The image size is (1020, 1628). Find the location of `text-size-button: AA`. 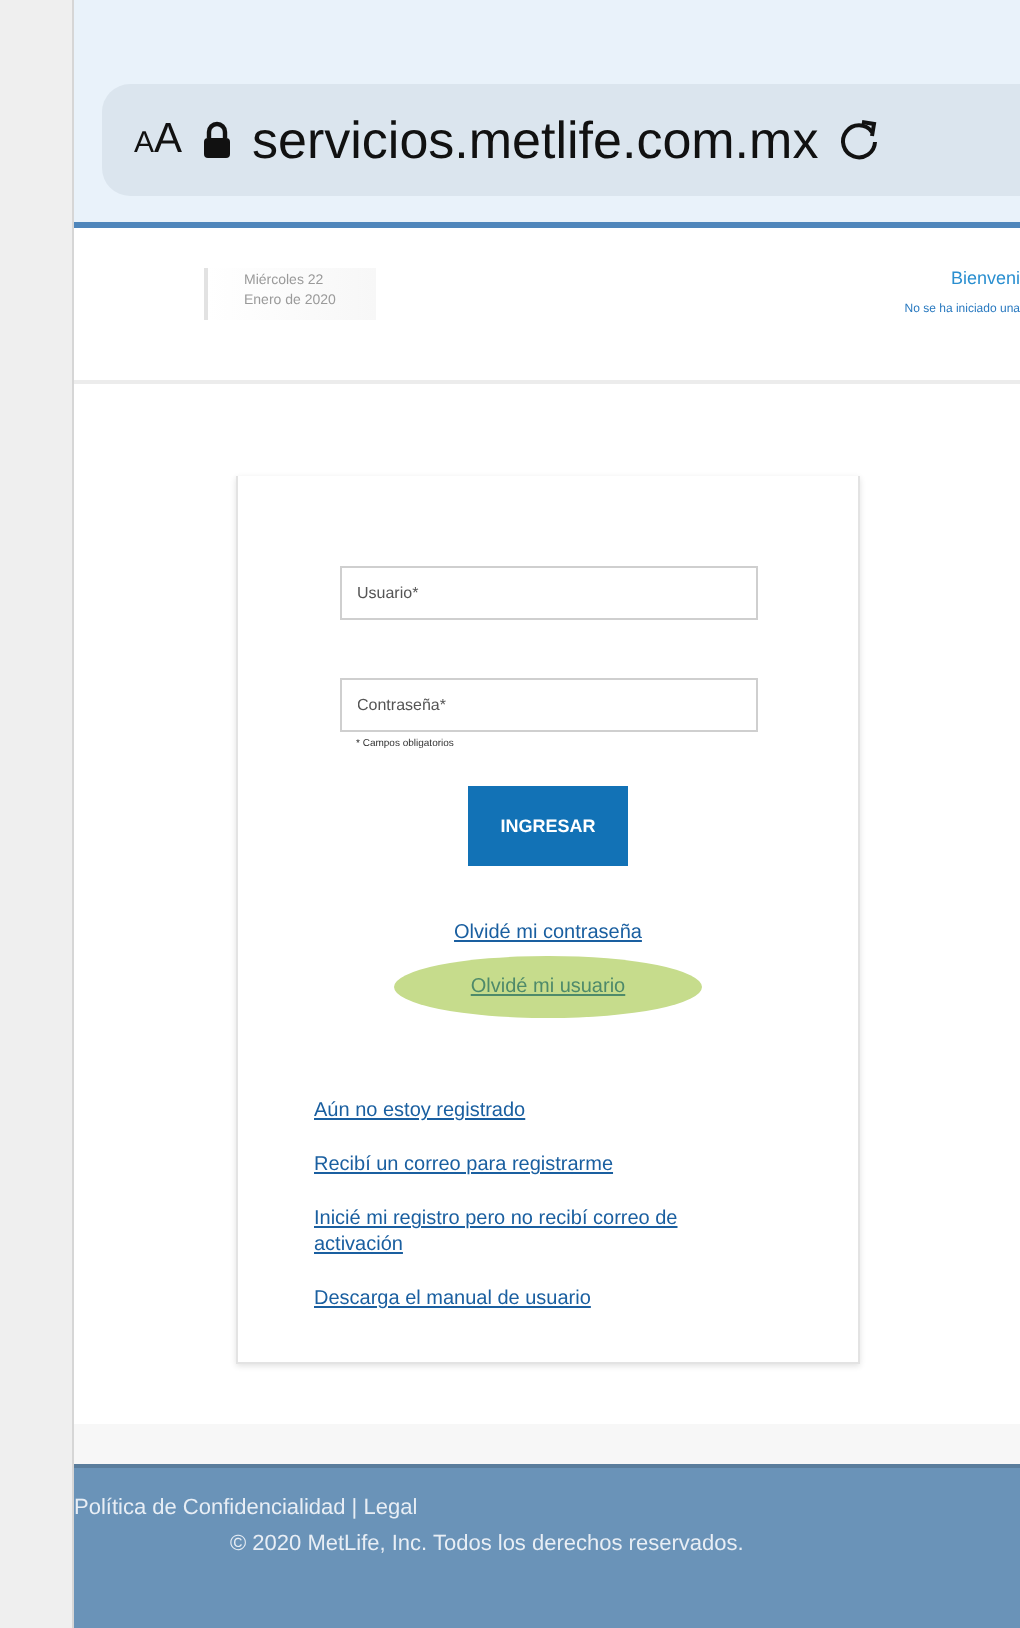

text-size-button: AA is located at coordinates (158, 140).